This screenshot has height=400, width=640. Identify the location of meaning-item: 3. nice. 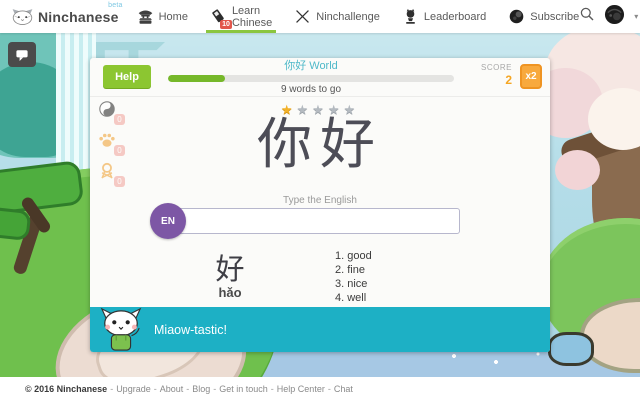
(351, 284).